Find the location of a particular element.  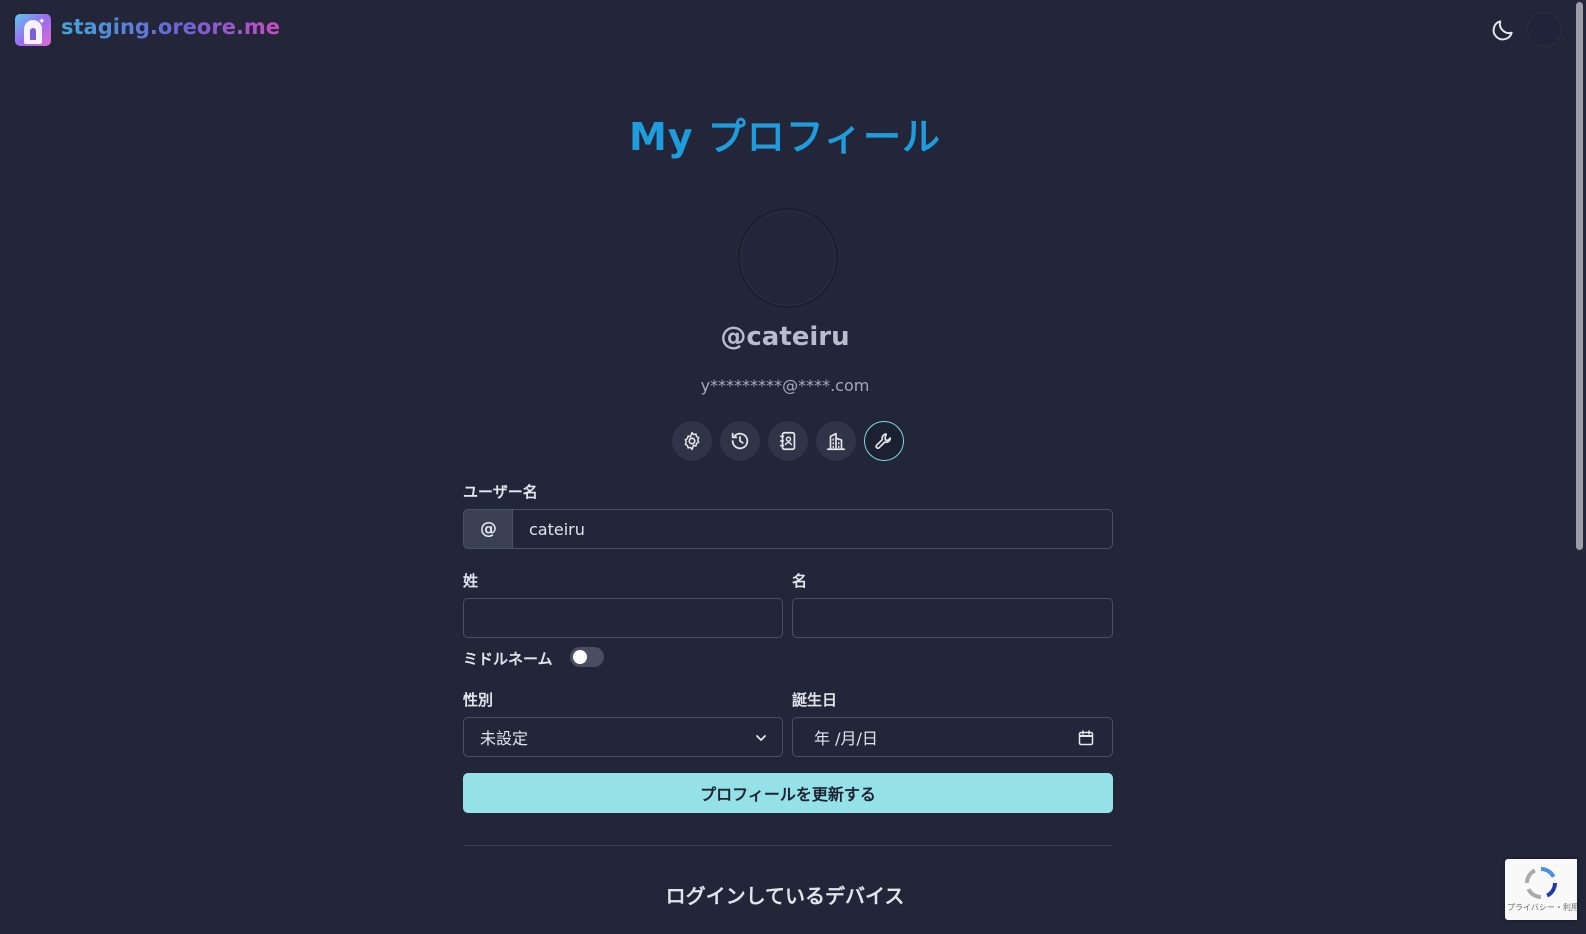

wrench-icon is located at coordinates (883, 441).